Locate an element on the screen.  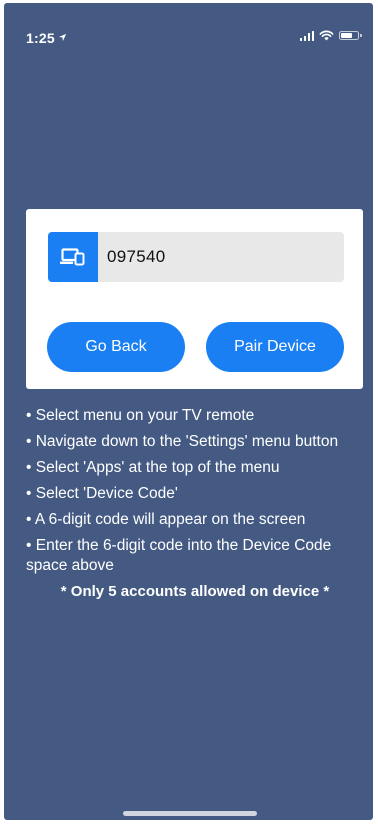
status-time-text: 1:25 is located at coordinates (40, 38).